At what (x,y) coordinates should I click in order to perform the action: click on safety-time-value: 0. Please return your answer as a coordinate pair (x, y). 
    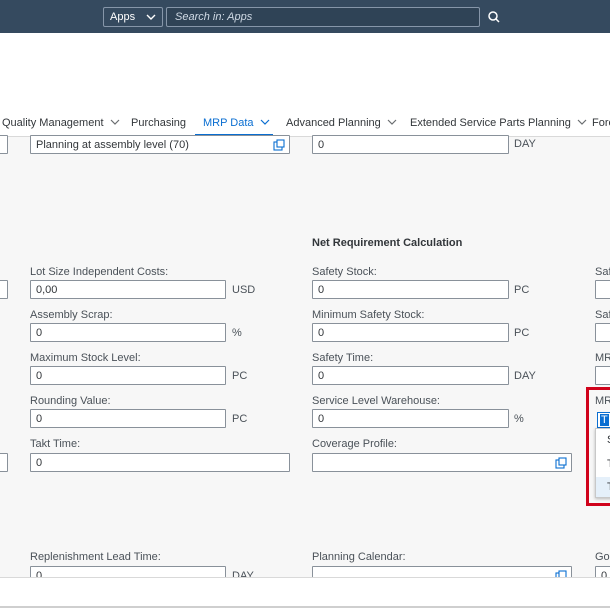
    Looking at the image, I should click on (321, 376).